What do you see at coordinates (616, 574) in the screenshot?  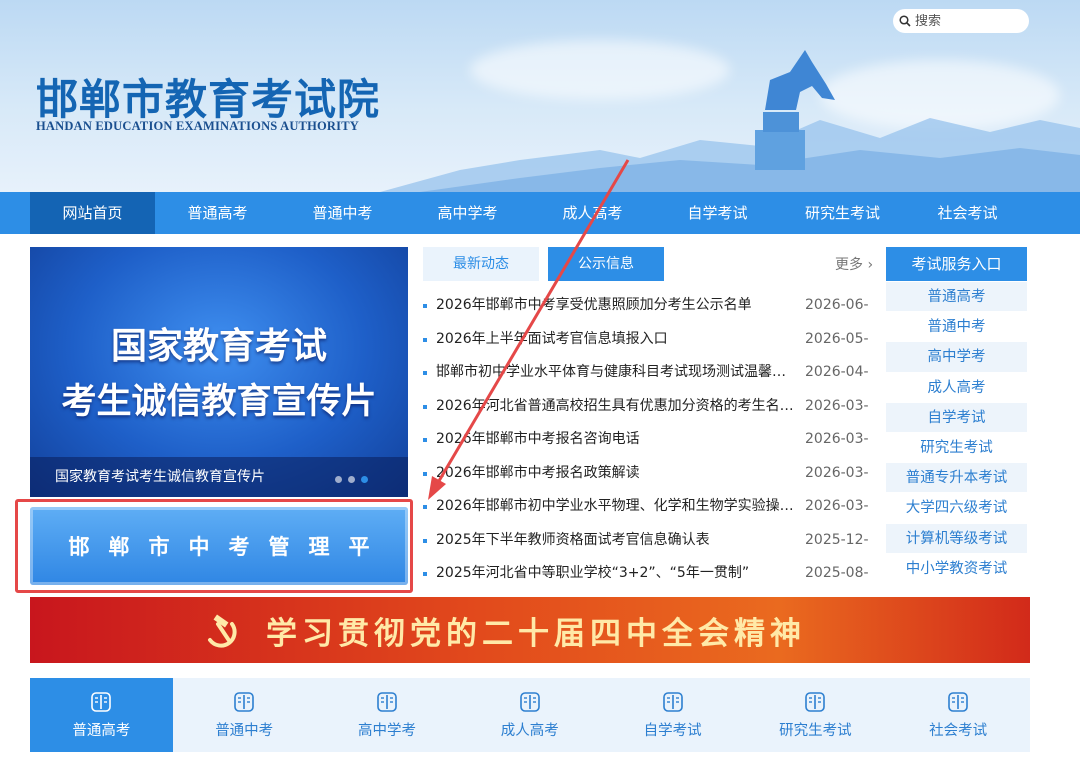 I see `news-title: 2025年河北省中等职业学校“3+2”、“5年一贯制”` at bounding box center [616, 574].